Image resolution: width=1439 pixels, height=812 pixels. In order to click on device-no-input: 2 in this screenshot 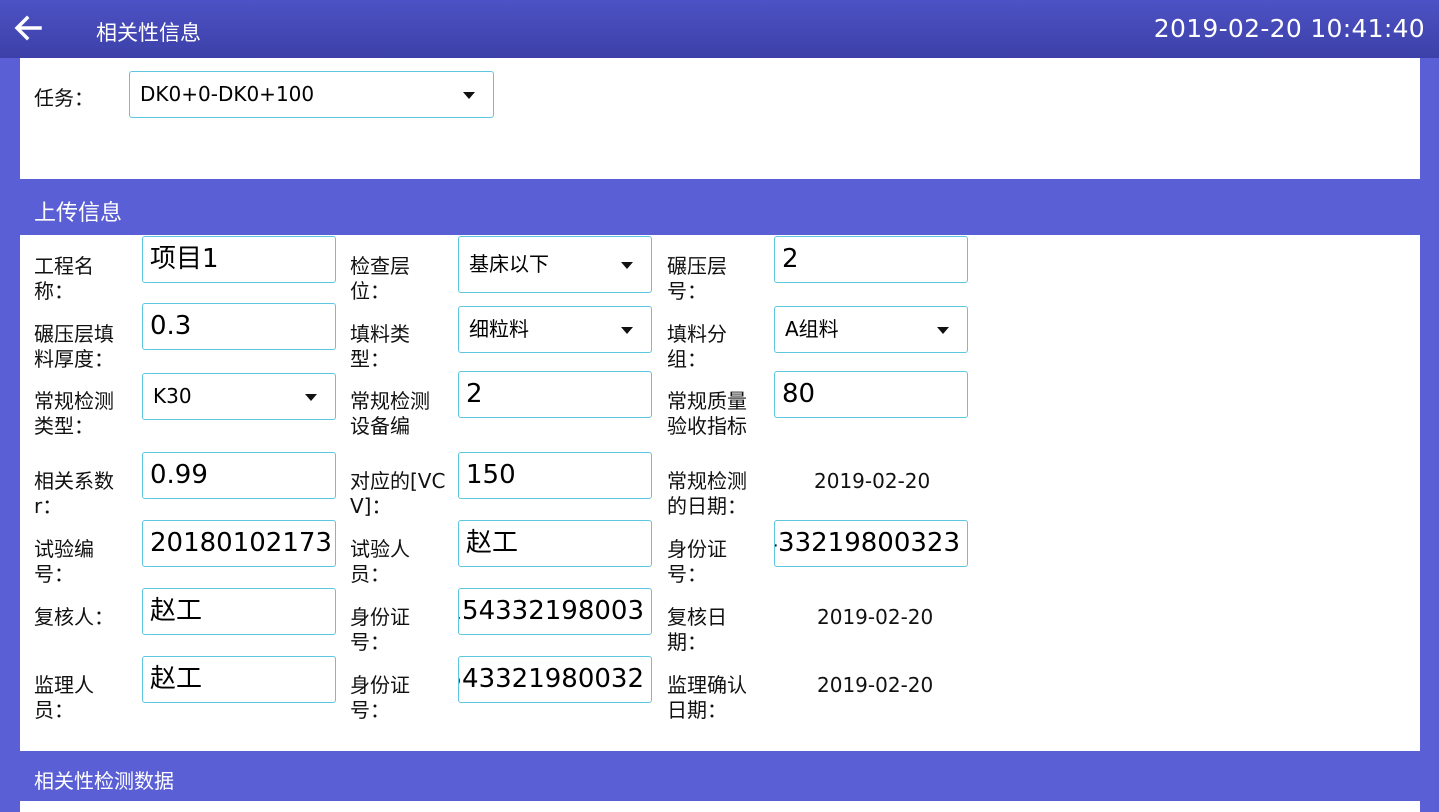, I will do `click(555, 394)`.